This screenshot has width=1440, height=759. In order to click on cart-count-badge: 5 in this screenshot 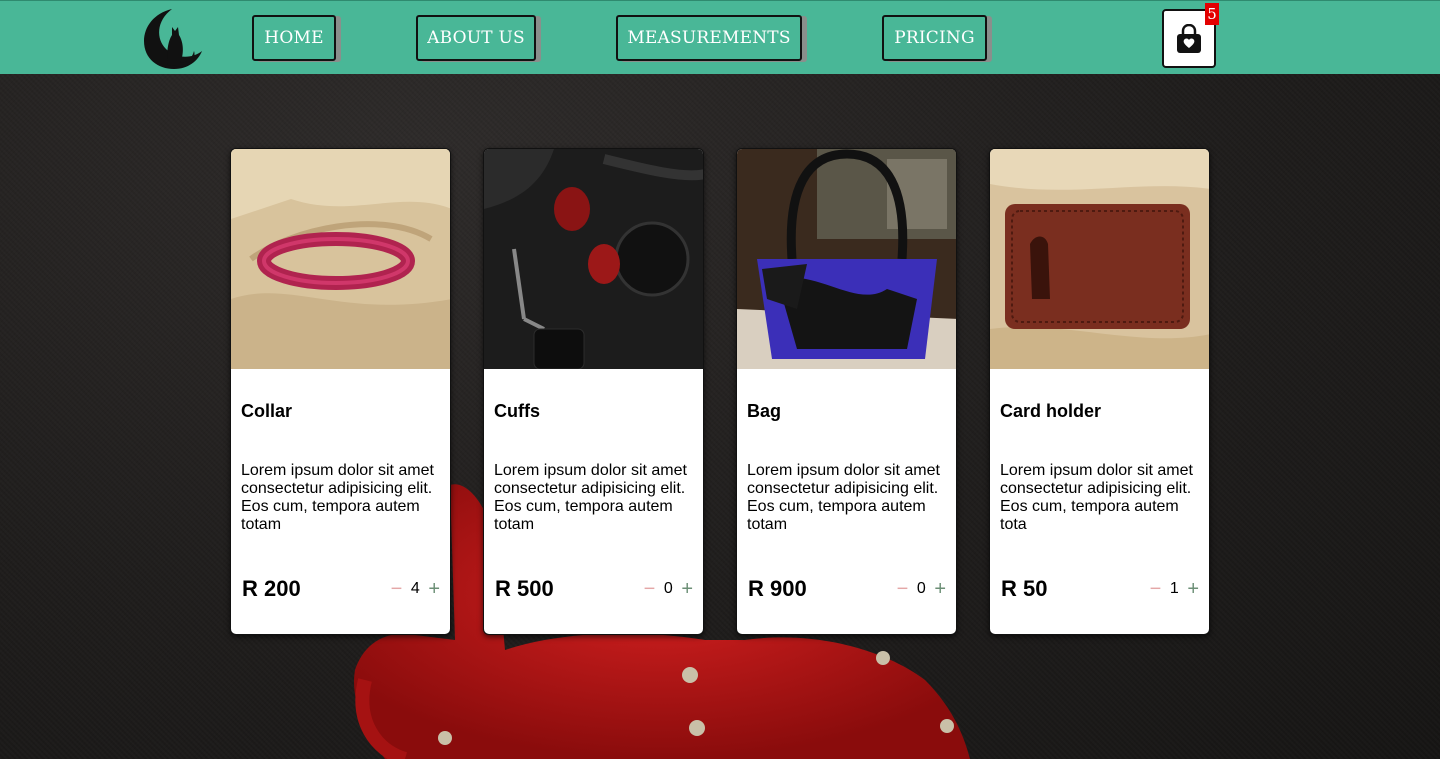, I will do `click(1212, 14)`.